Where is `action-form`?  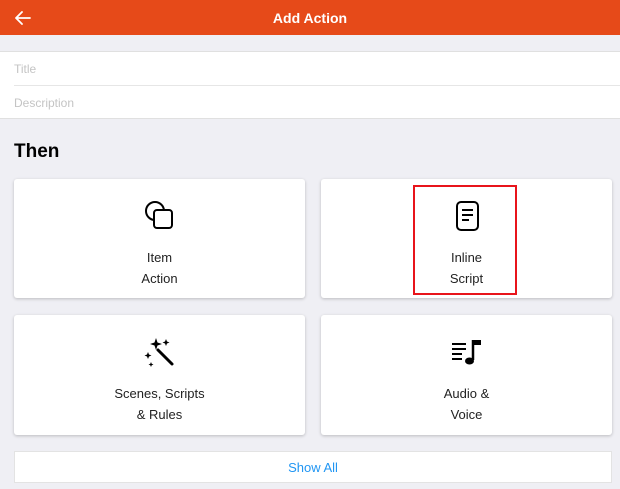
action-form is located at coordinates (310, 85).